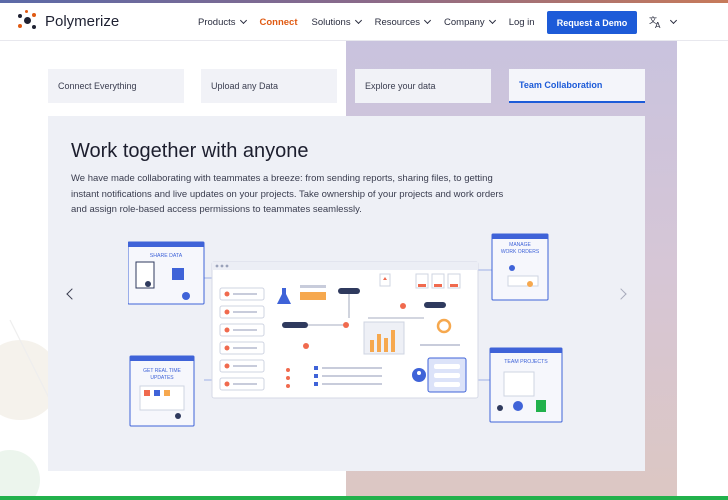 The image size is (728, 500). Describe the element at coordinates (423, 86) in the screenshot. I see `tab-explore-your-data: Explore your data` at that location.